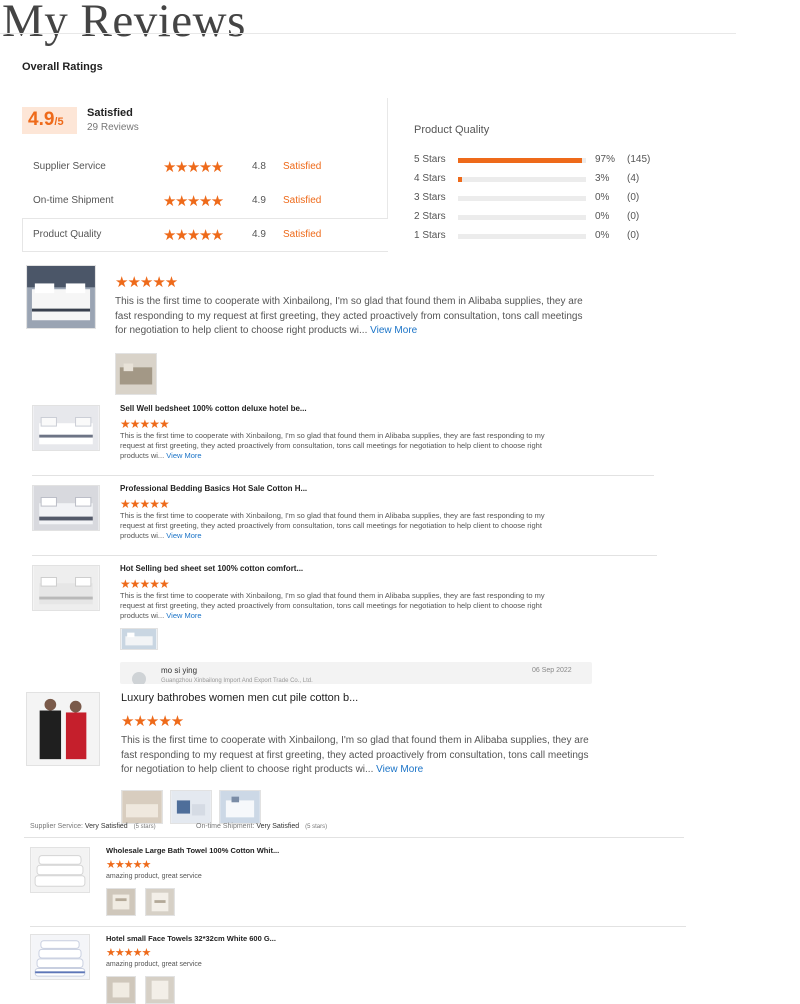  What do you see at coordinates (552, 670) in the screenshot?
I see `reply-date: 06 Sep 2022` at bounding box center [552, 670].